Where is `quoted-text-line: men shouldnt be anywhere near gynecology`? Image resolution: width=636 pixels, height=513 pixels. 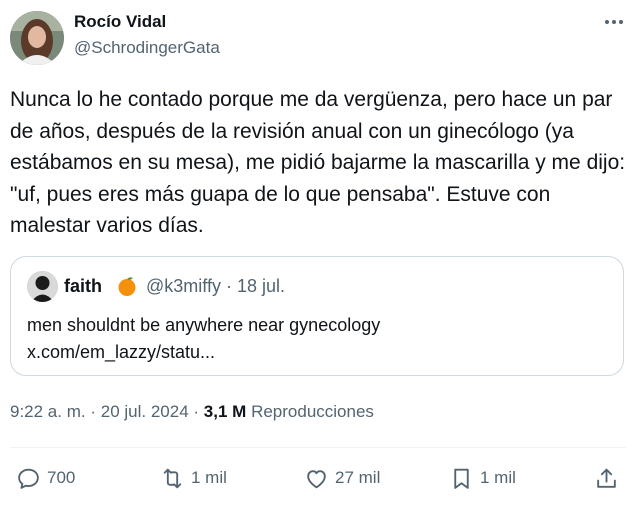 quoted-text-line: men shouldnt be anywhere near gynecology is located at coordinates (204, 325).